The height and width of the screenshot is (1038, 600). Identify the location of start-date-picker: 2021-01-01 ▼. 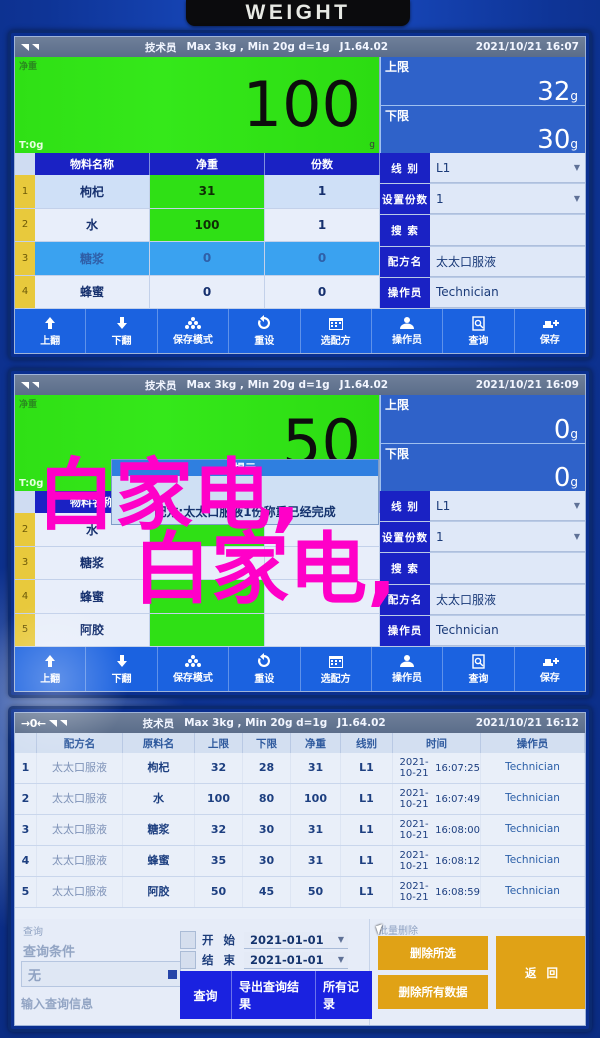
(296, 940).